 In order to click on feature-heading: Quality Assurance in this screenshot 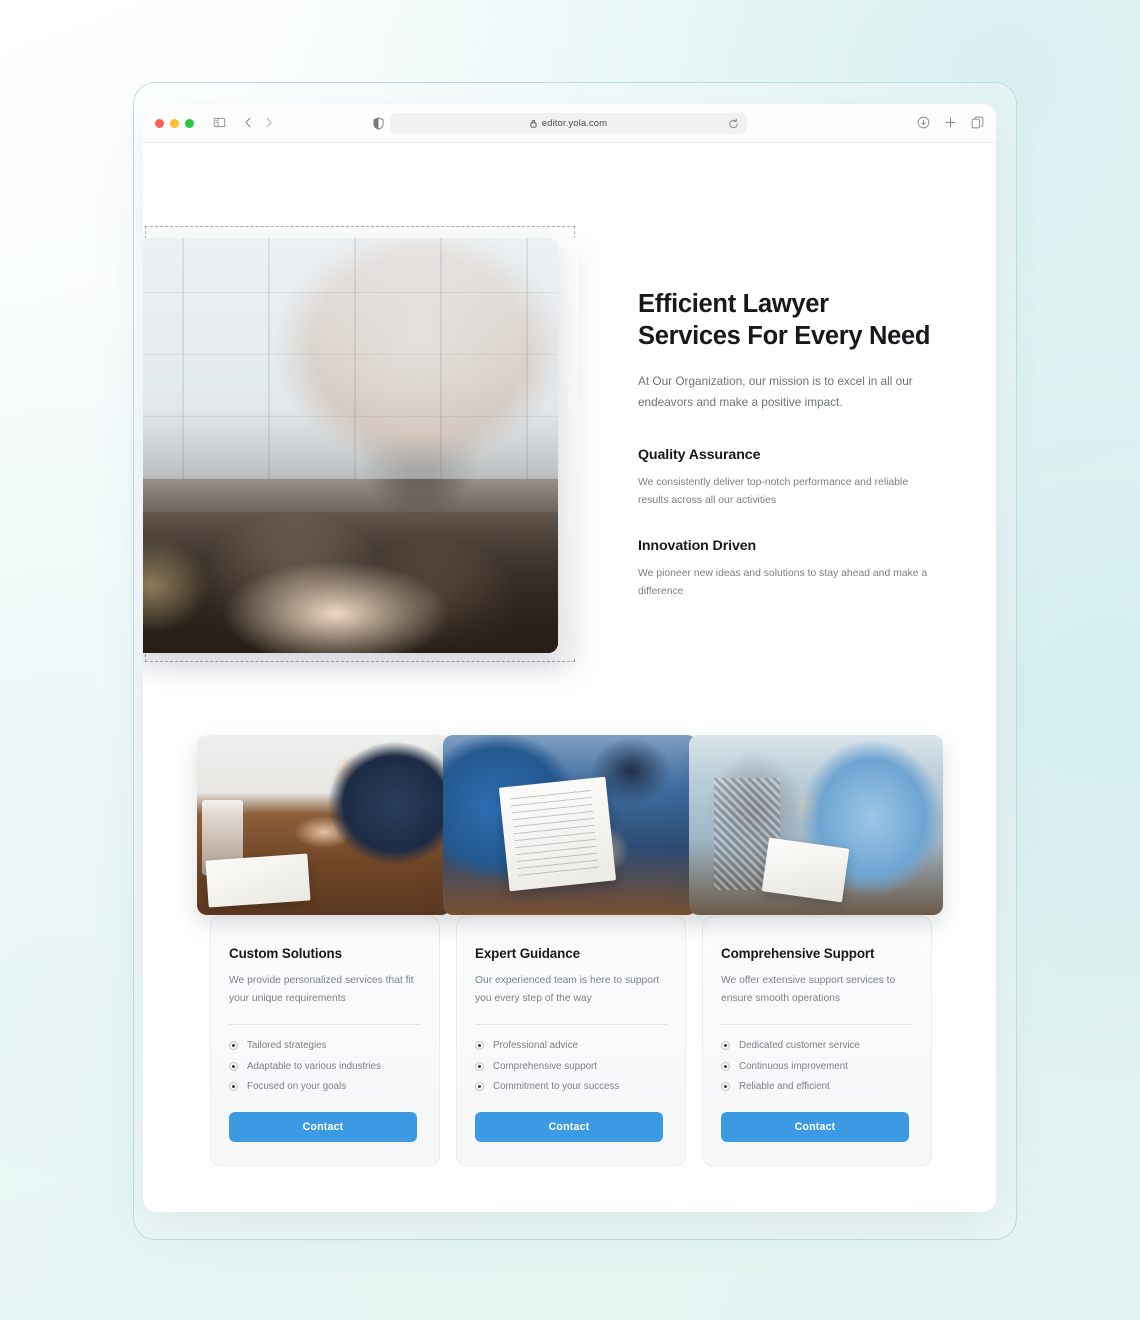, I will do `click(699, 454)`.